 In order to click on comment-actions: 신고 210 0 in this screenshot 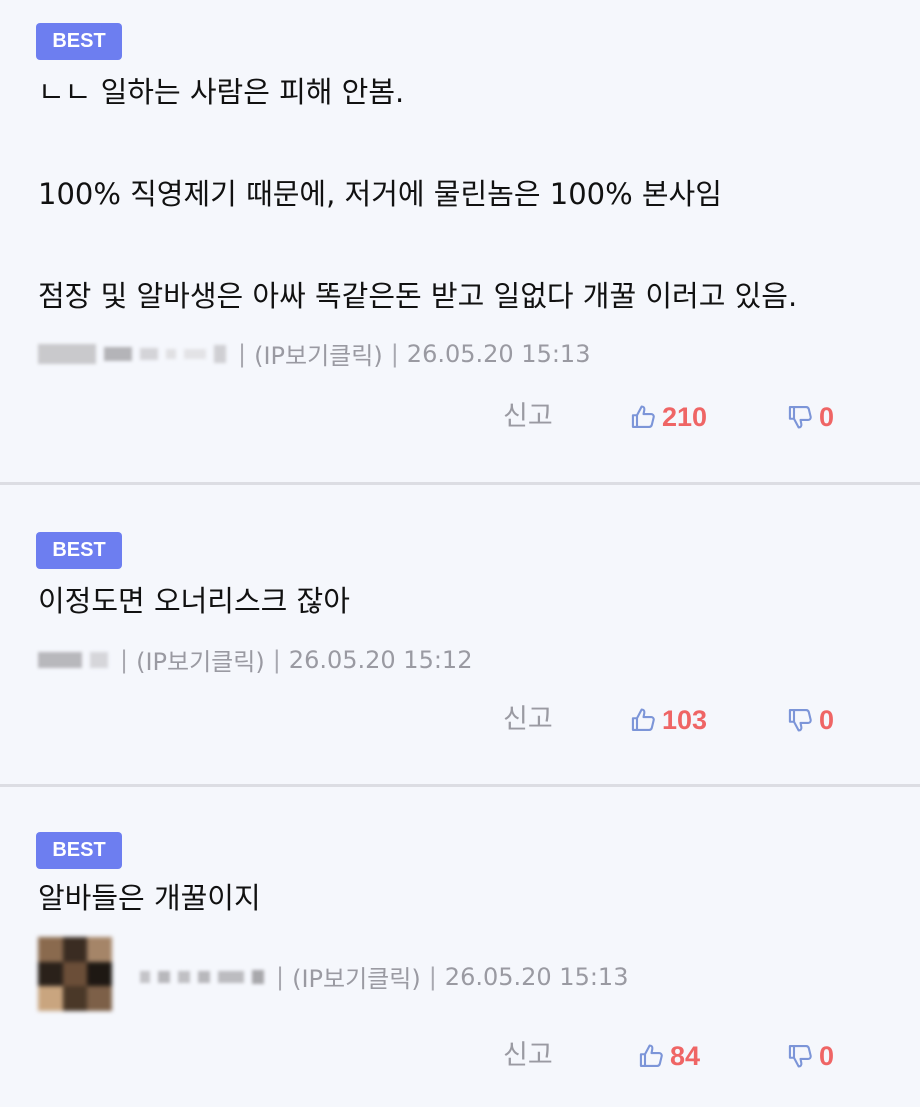, I will do `click(460, 417)`.